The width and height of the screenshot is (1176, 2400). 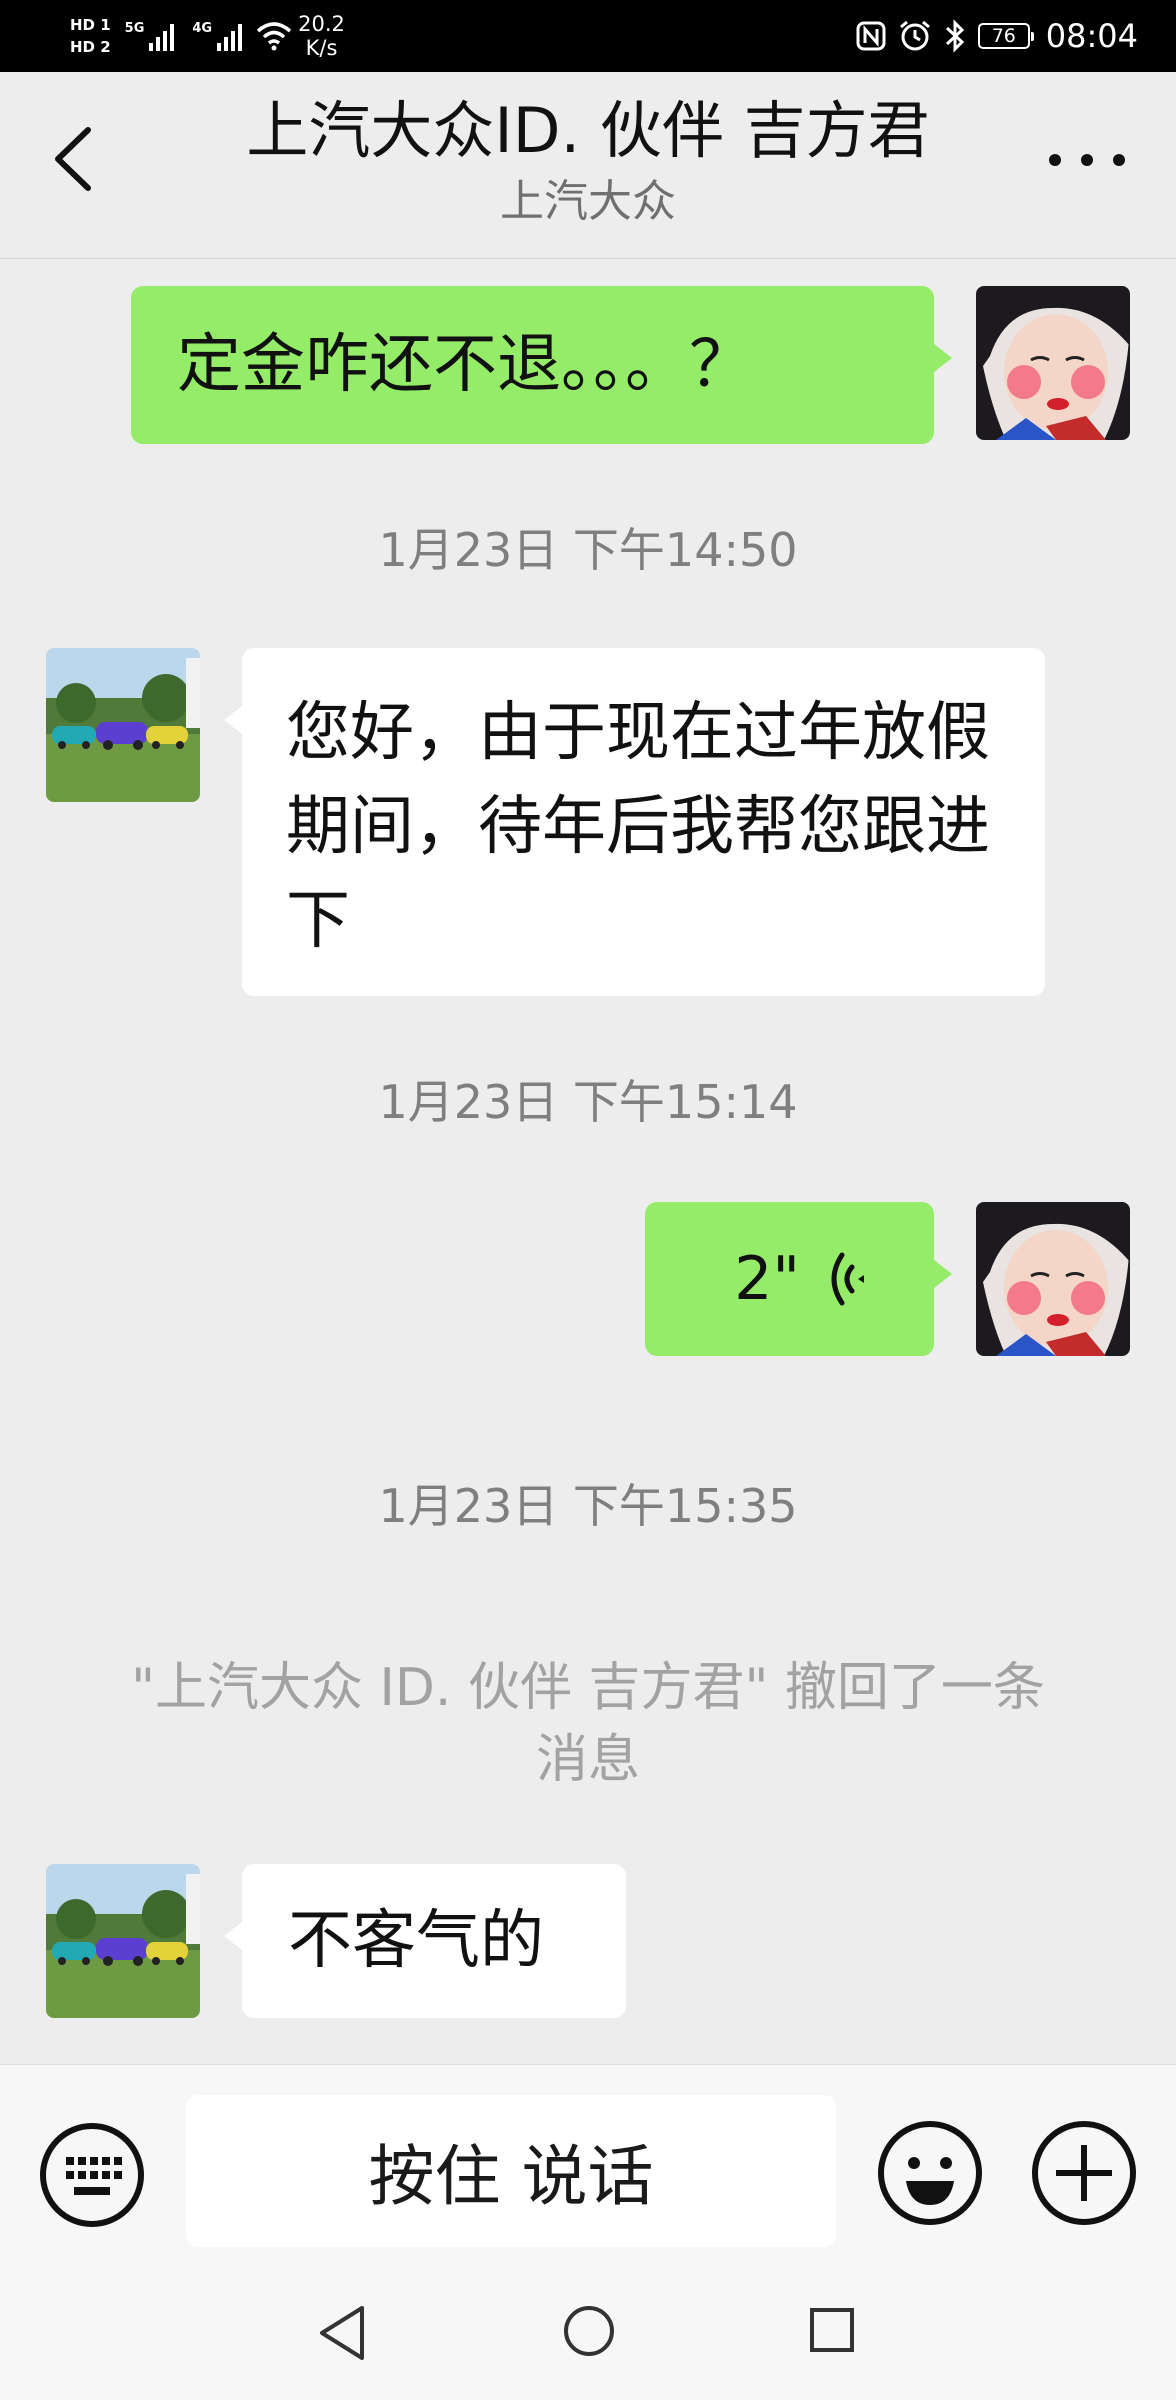 What do you see at coordinates (321, 24) in the screenshot?
I see `speed-value: 20.2` at bounding box center [321, 24].